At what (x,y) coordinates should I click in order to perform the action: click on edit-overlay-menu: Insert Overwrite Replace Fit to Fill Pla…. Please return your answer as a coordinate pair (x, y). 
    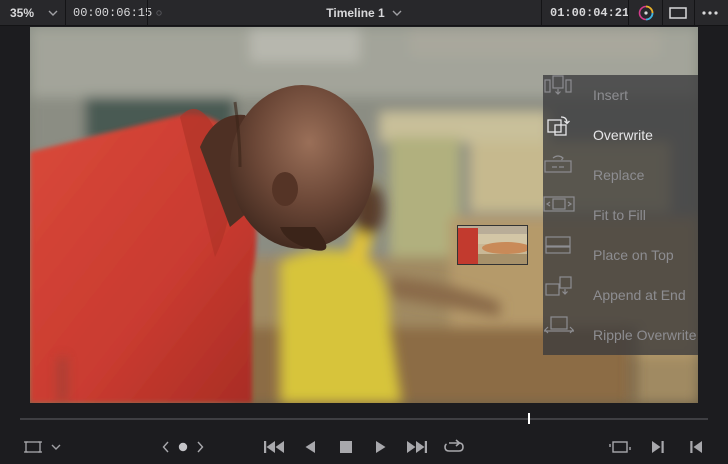
    Looking at the image, I should click on (620, 215).